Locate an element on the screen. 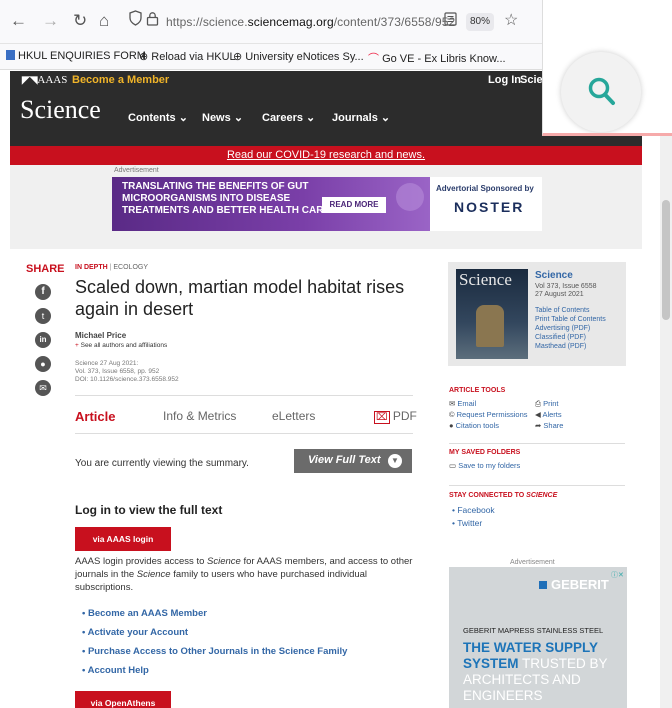 The height and width of the screenshot is (708, 672). aaas-login-label: via AAAS login is located at coordinates (123, 539).